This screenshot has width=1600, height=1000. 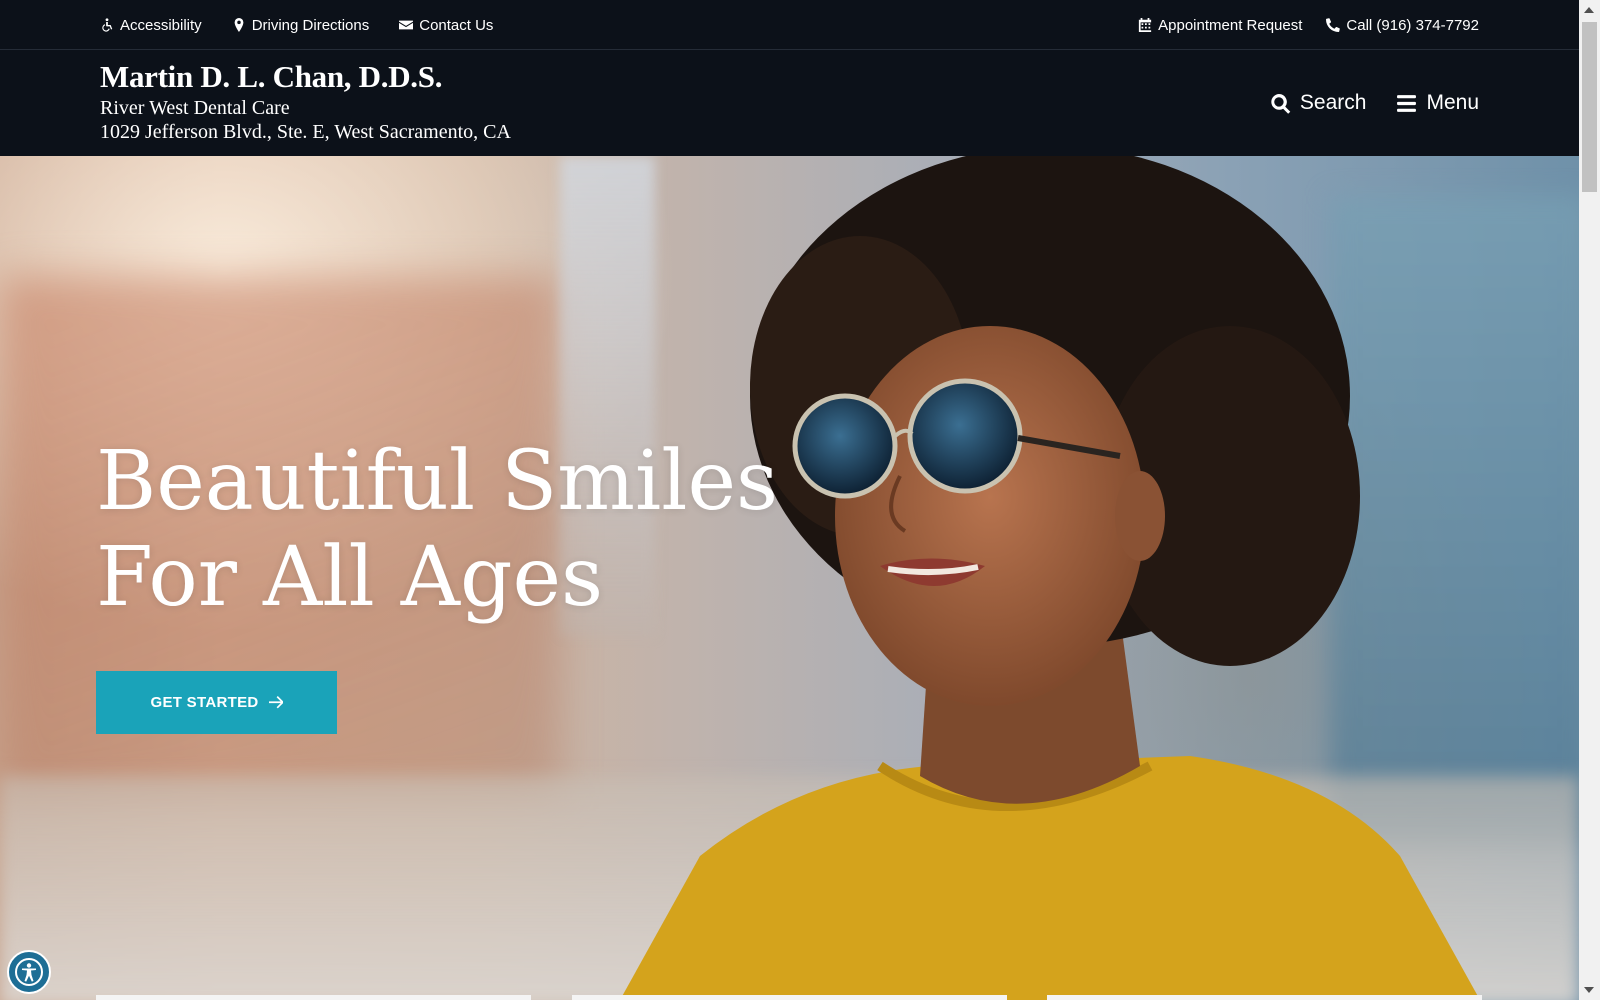 I want to click on calendar-icon, so click(x=1145, y=25).